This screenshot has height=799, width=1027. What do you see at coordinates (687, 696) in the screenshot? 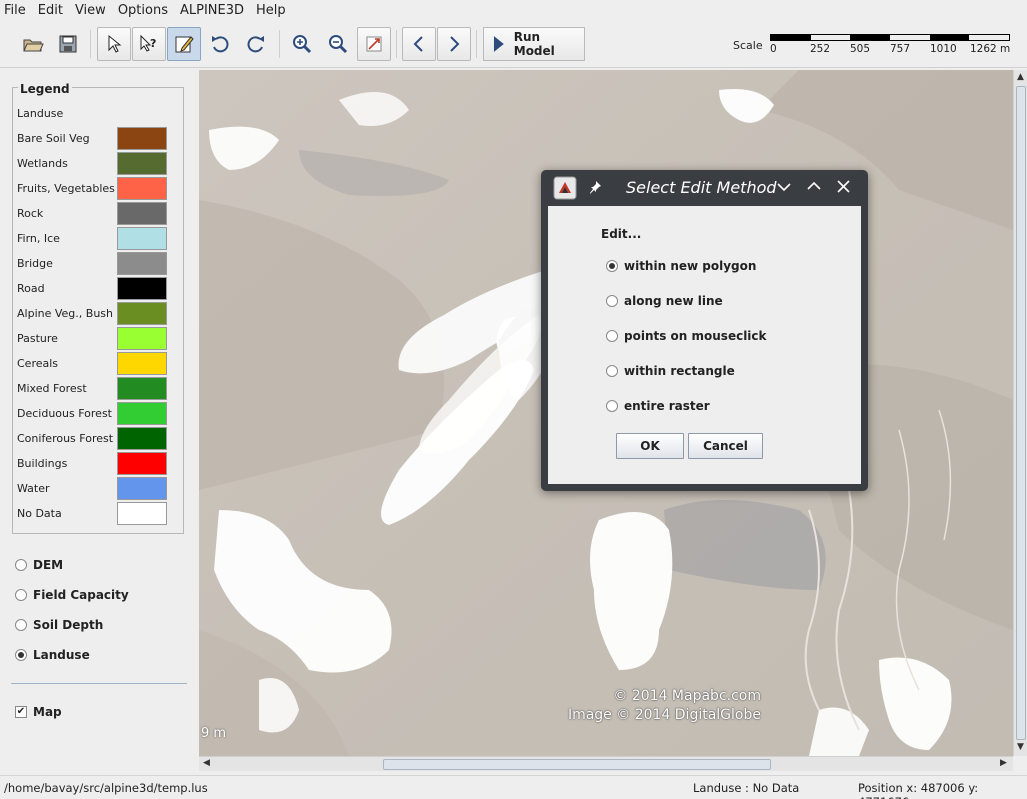
I see `copyright-mapabc: © 2014 Mapabc.com` at bounding box center [687, 696].